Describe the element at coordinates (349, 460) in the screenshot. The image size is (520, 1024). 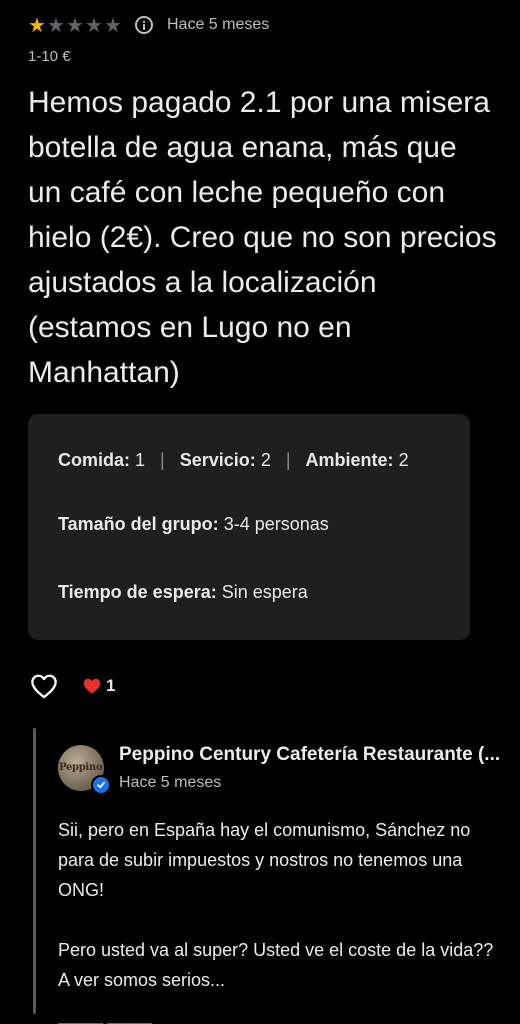
I see `atmosphere-rating-label: Ambiente:` at that location.